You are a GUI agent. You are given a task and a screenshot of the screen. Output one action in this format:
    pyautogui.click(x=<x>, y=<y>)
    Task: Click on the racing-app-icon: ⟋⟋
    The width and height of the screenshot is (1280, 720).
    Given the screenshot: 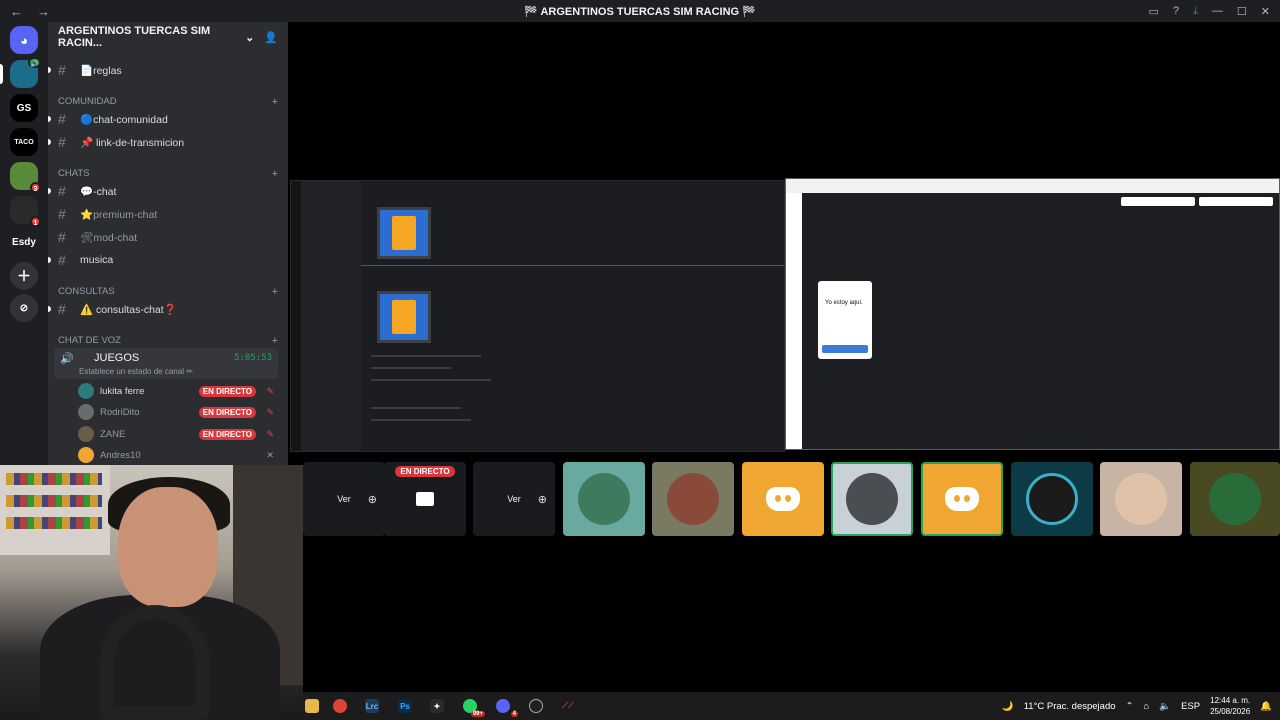 What is the action you would take?
    pyautogui.click(x=568, y=706)
    